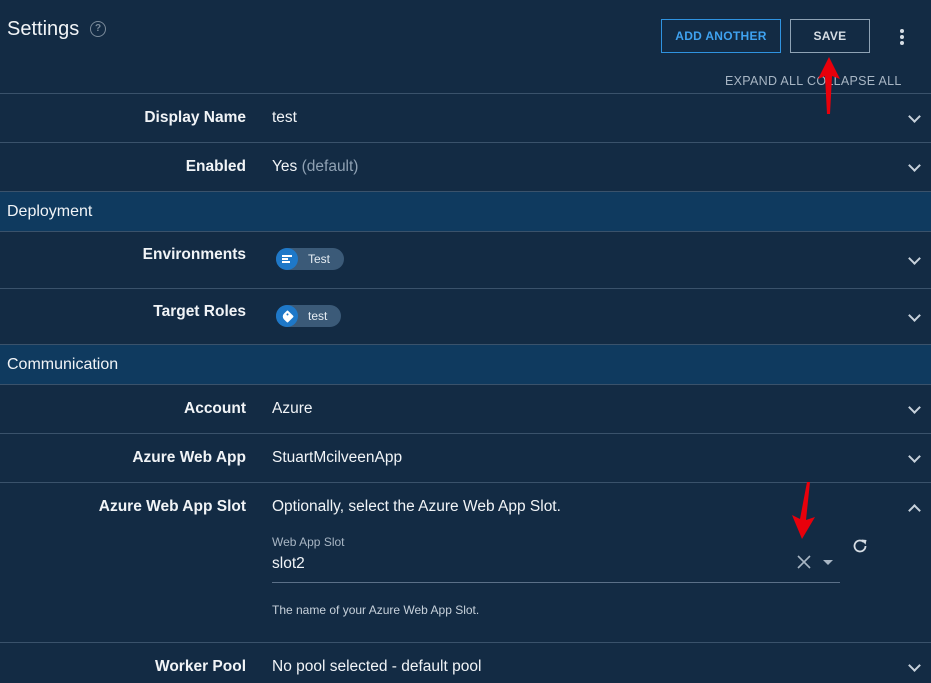 The image size is (931, 683). What do you see at coordinates (829, 85) in the screenshot?
I see `annotation-arrow-up` at bounding box center [829, 85].